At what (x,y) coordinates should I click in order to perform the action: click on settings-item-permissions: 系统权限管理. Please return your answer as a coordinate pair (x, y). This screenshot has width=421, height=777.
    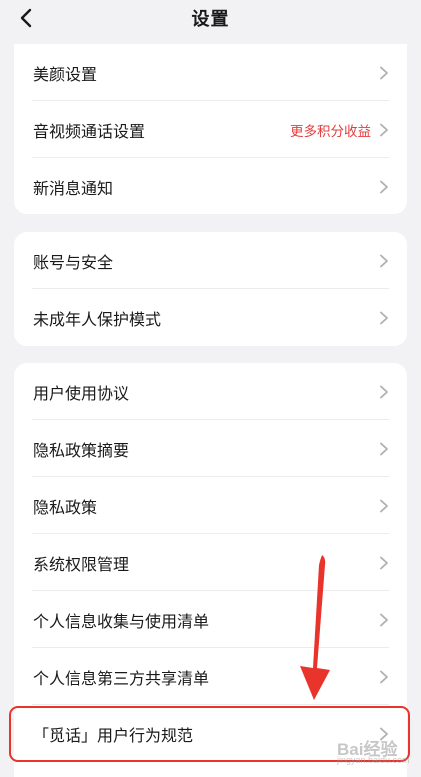
    Looking at the image, I should click on (210, 562).